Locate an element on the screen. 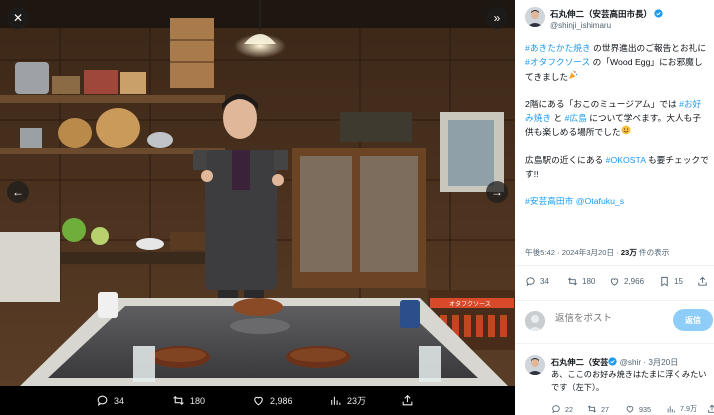 Image resolution: width=714 pixels, height=415 pixels. like-stat: 2,966 is located at coordinates (626, 281).